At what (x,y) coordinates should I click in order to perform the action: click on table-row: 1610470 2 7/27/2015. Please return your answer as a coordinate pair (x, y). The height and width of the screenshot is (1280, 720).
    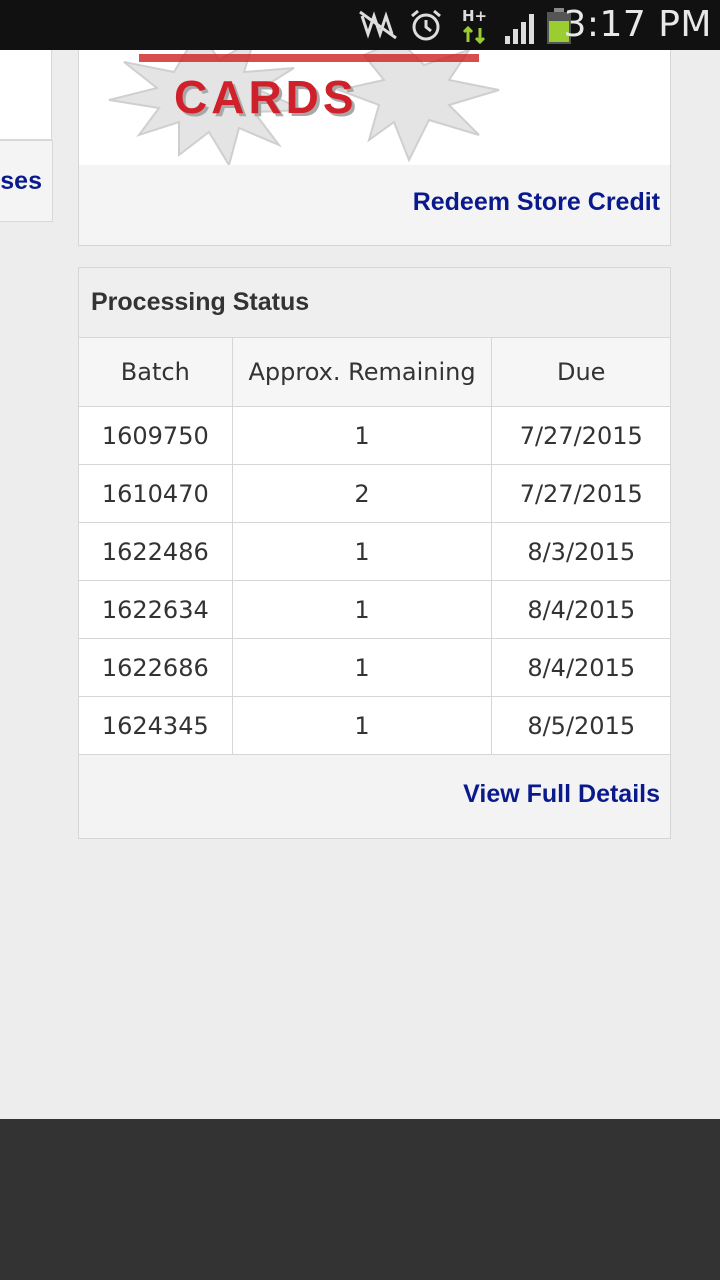
    Looking at the image, I should click on (374, 493).